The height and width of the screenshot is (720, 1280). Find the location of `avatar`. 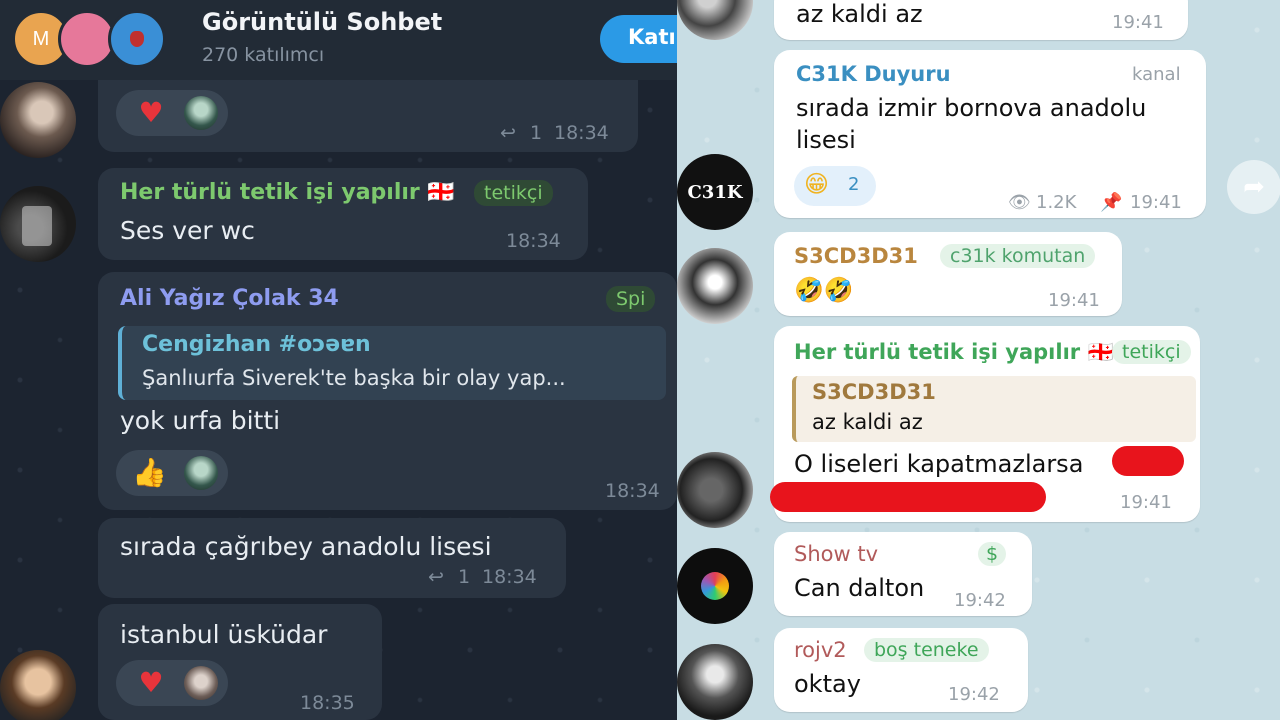

avatar is located at coordinates (137, 39).